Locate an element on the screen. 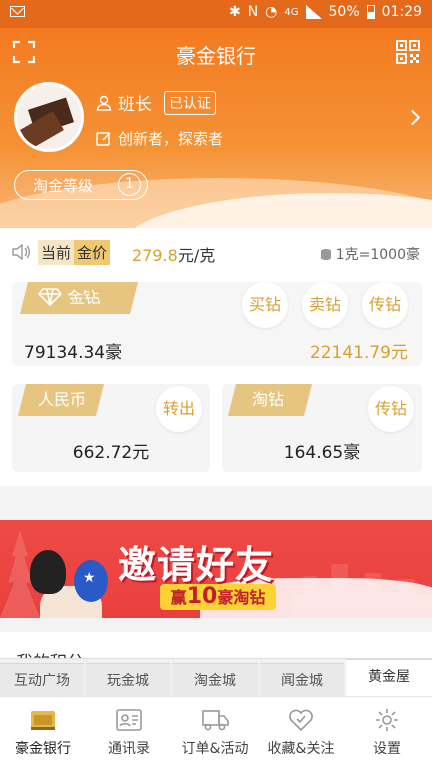 This screenshot has width=432, height=768. heart-icon is located at coordinates (301, 720).